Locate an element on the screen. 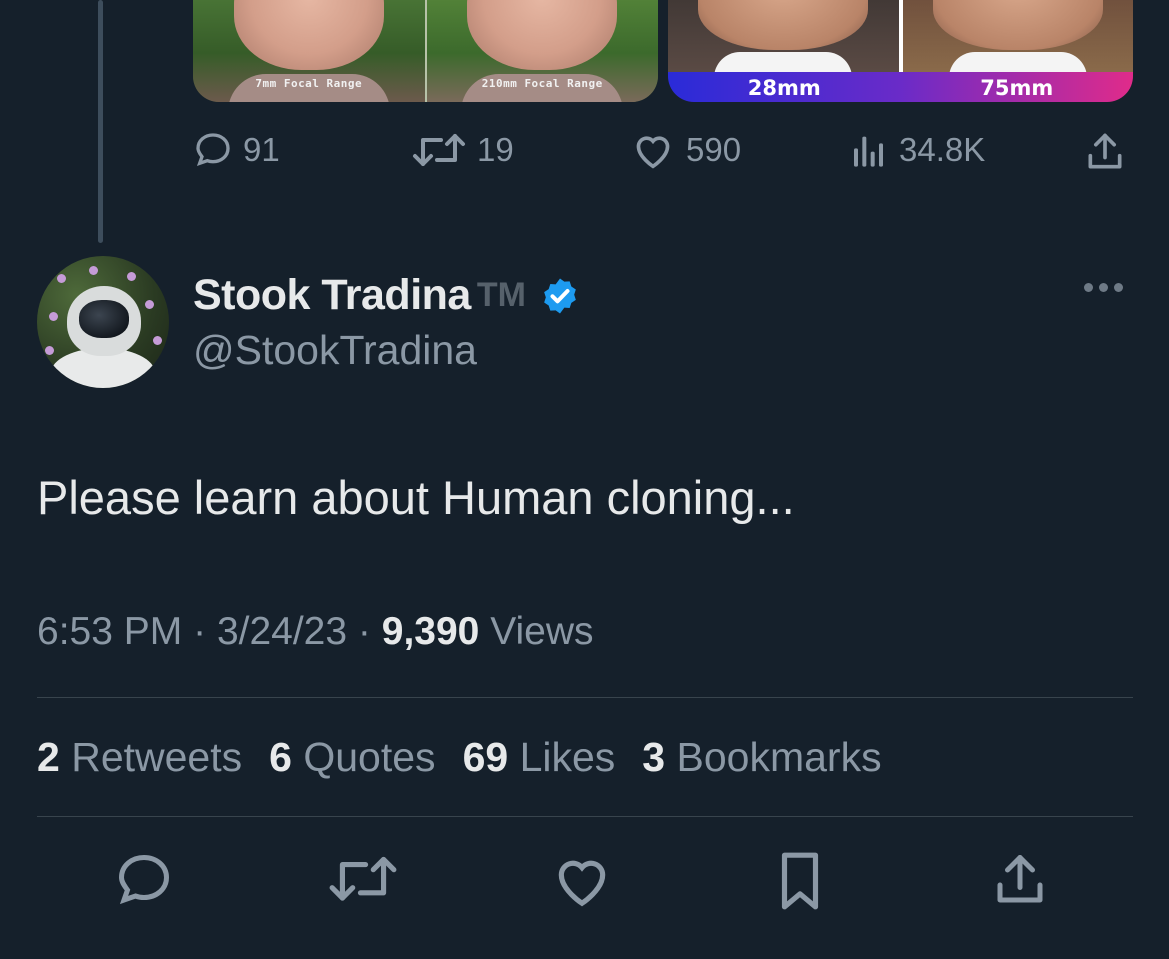 The height and width of the screenshot is (959, 1169). lens-label-bar: 28mm 75mm is located at coordinates (900, 87).